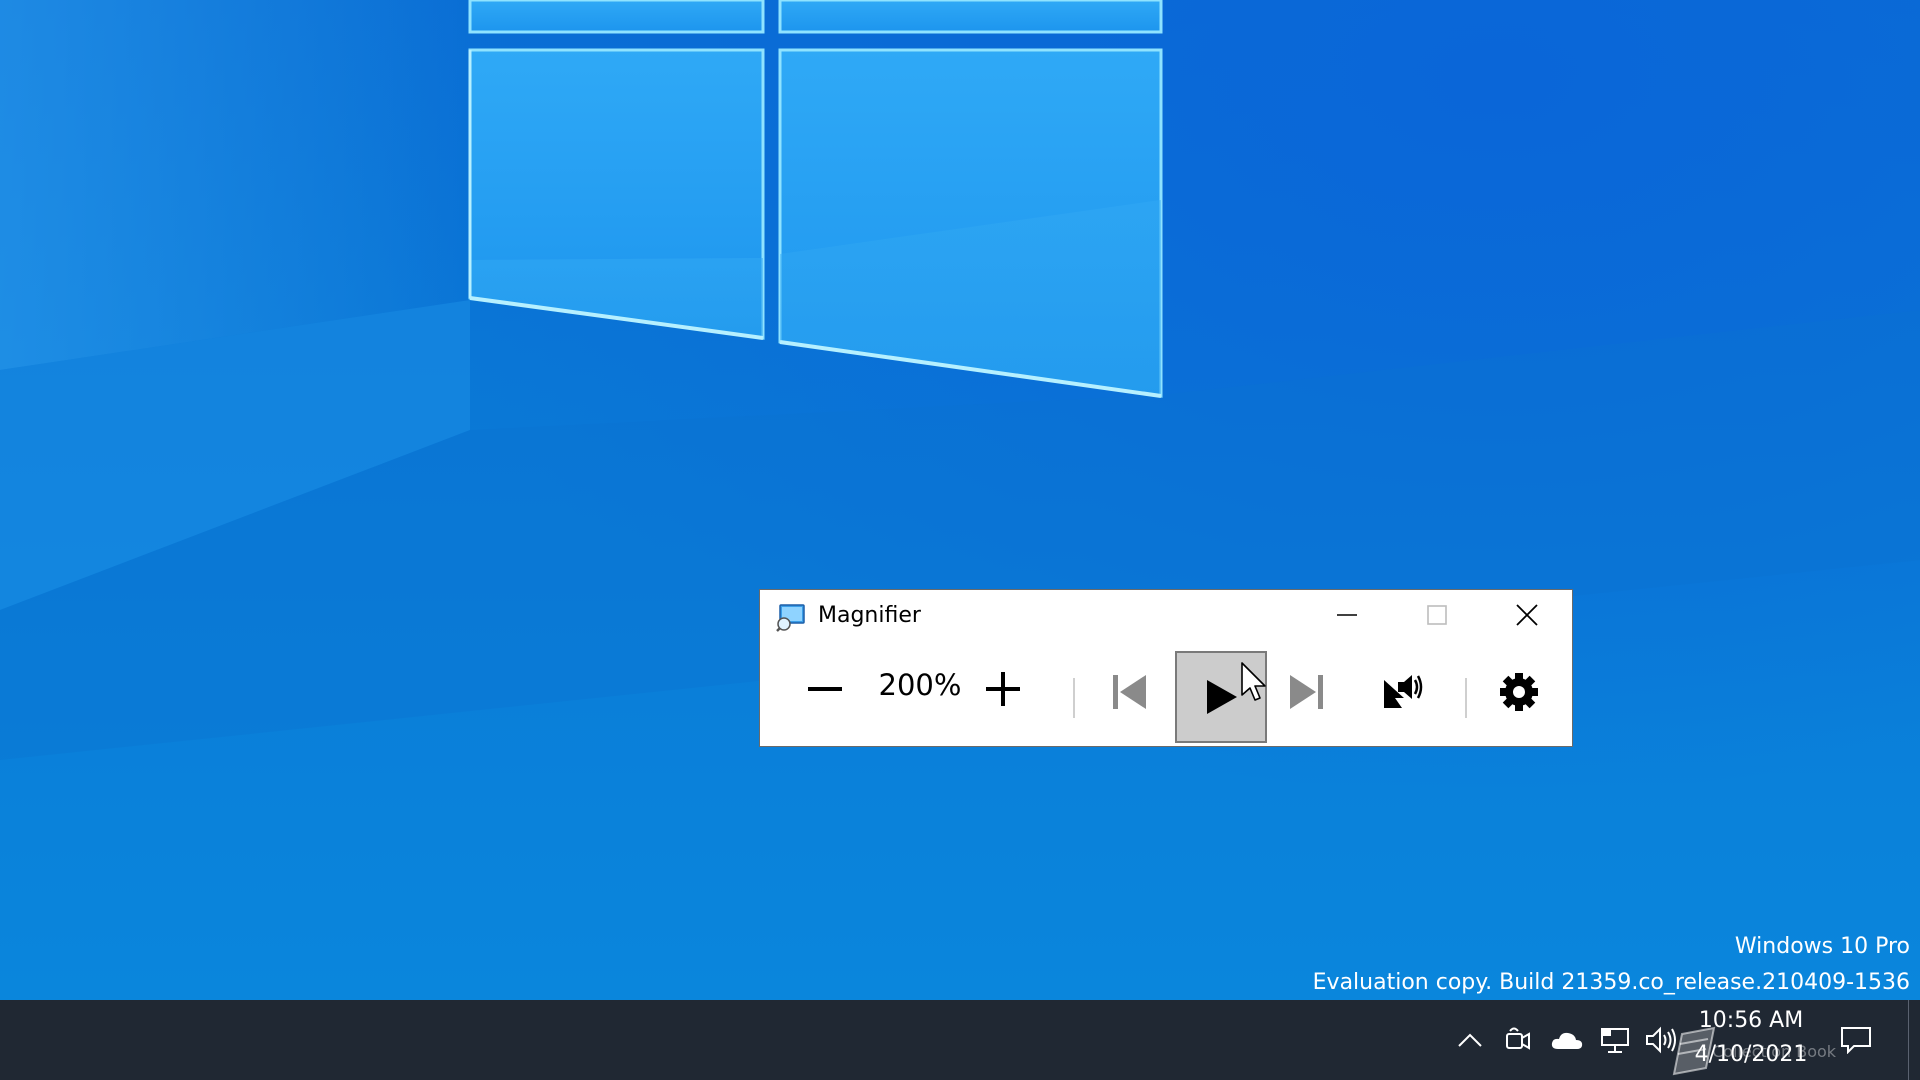 The width and height of the screenshot is (1920, 1080). I want to click on read-from-here-button, so click(1402, 692).